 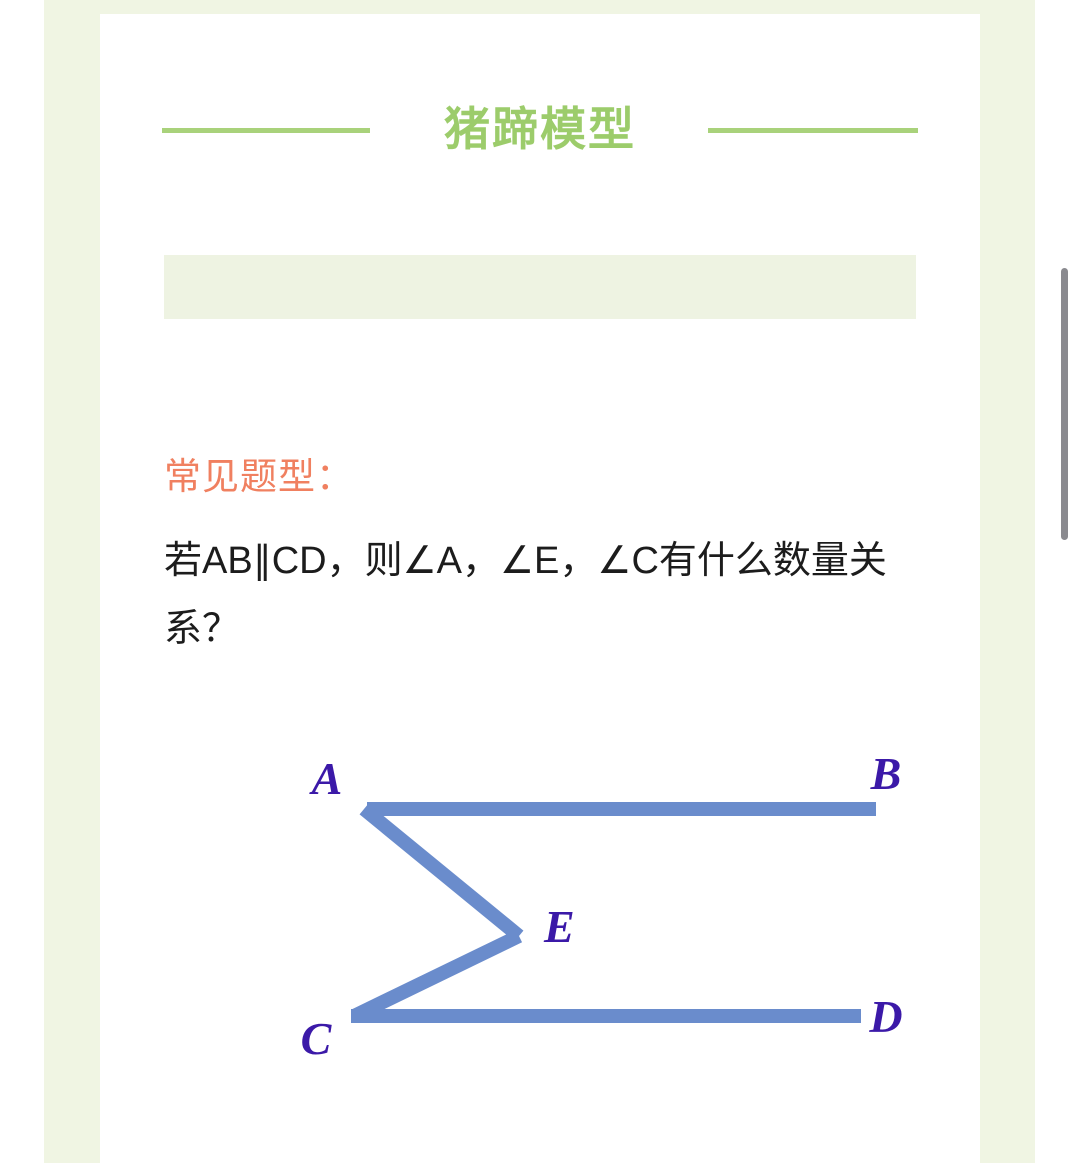 What do you see at coordinates (436, 976) in the screenshot?
I see `segment-ec` at bounding box center [436, 976].